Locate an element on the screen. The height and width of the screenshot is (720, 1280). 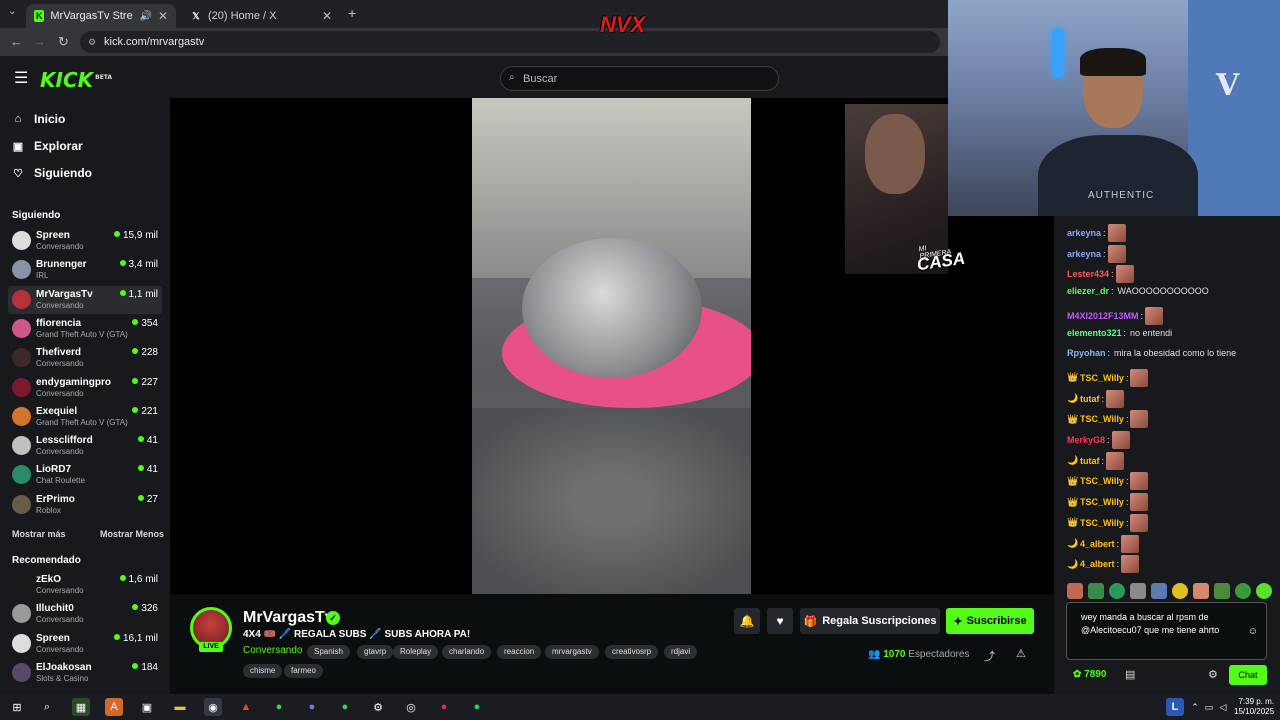
clock: 7:39 p. m. 15/10/2025 is located at coordinates (1254, 707).